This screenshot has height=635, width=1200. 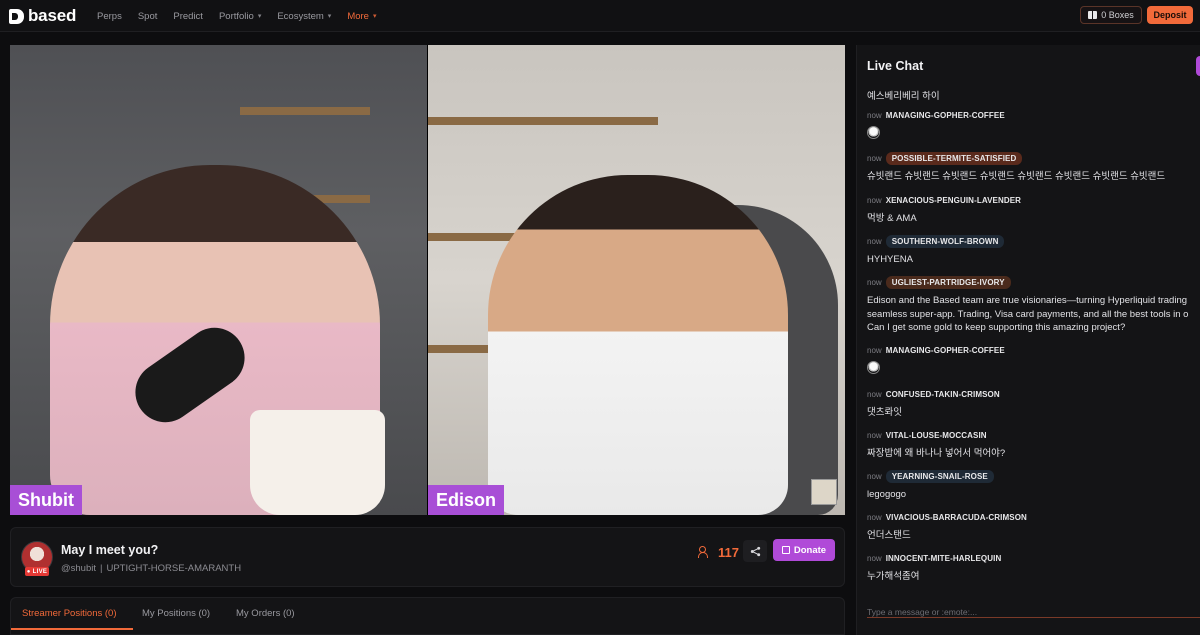 What do you see at coordinates (1033, 94) in the screenshot?
I see `chat-message: 예스베리베리 하이` at bounding box center [1033, 94].